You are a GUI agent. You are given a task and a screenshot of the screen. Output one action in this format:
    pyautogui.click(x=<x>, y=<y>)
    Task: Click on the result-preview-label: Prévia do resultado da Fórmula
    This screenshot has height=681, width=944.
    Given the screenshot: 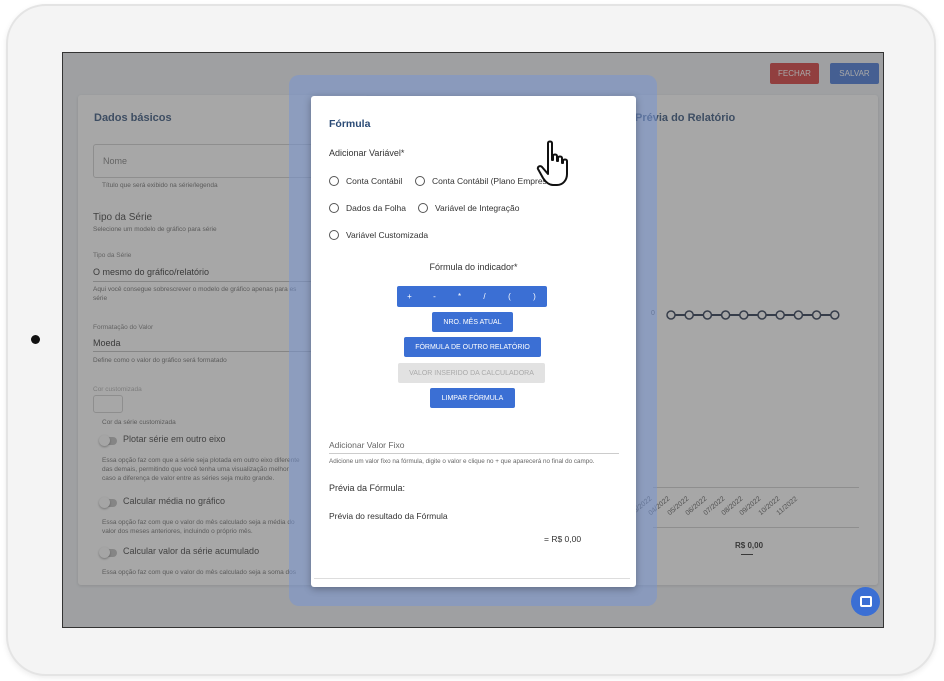 What is the action you would take?
    pyautogui.click(x=388, y=516)
    